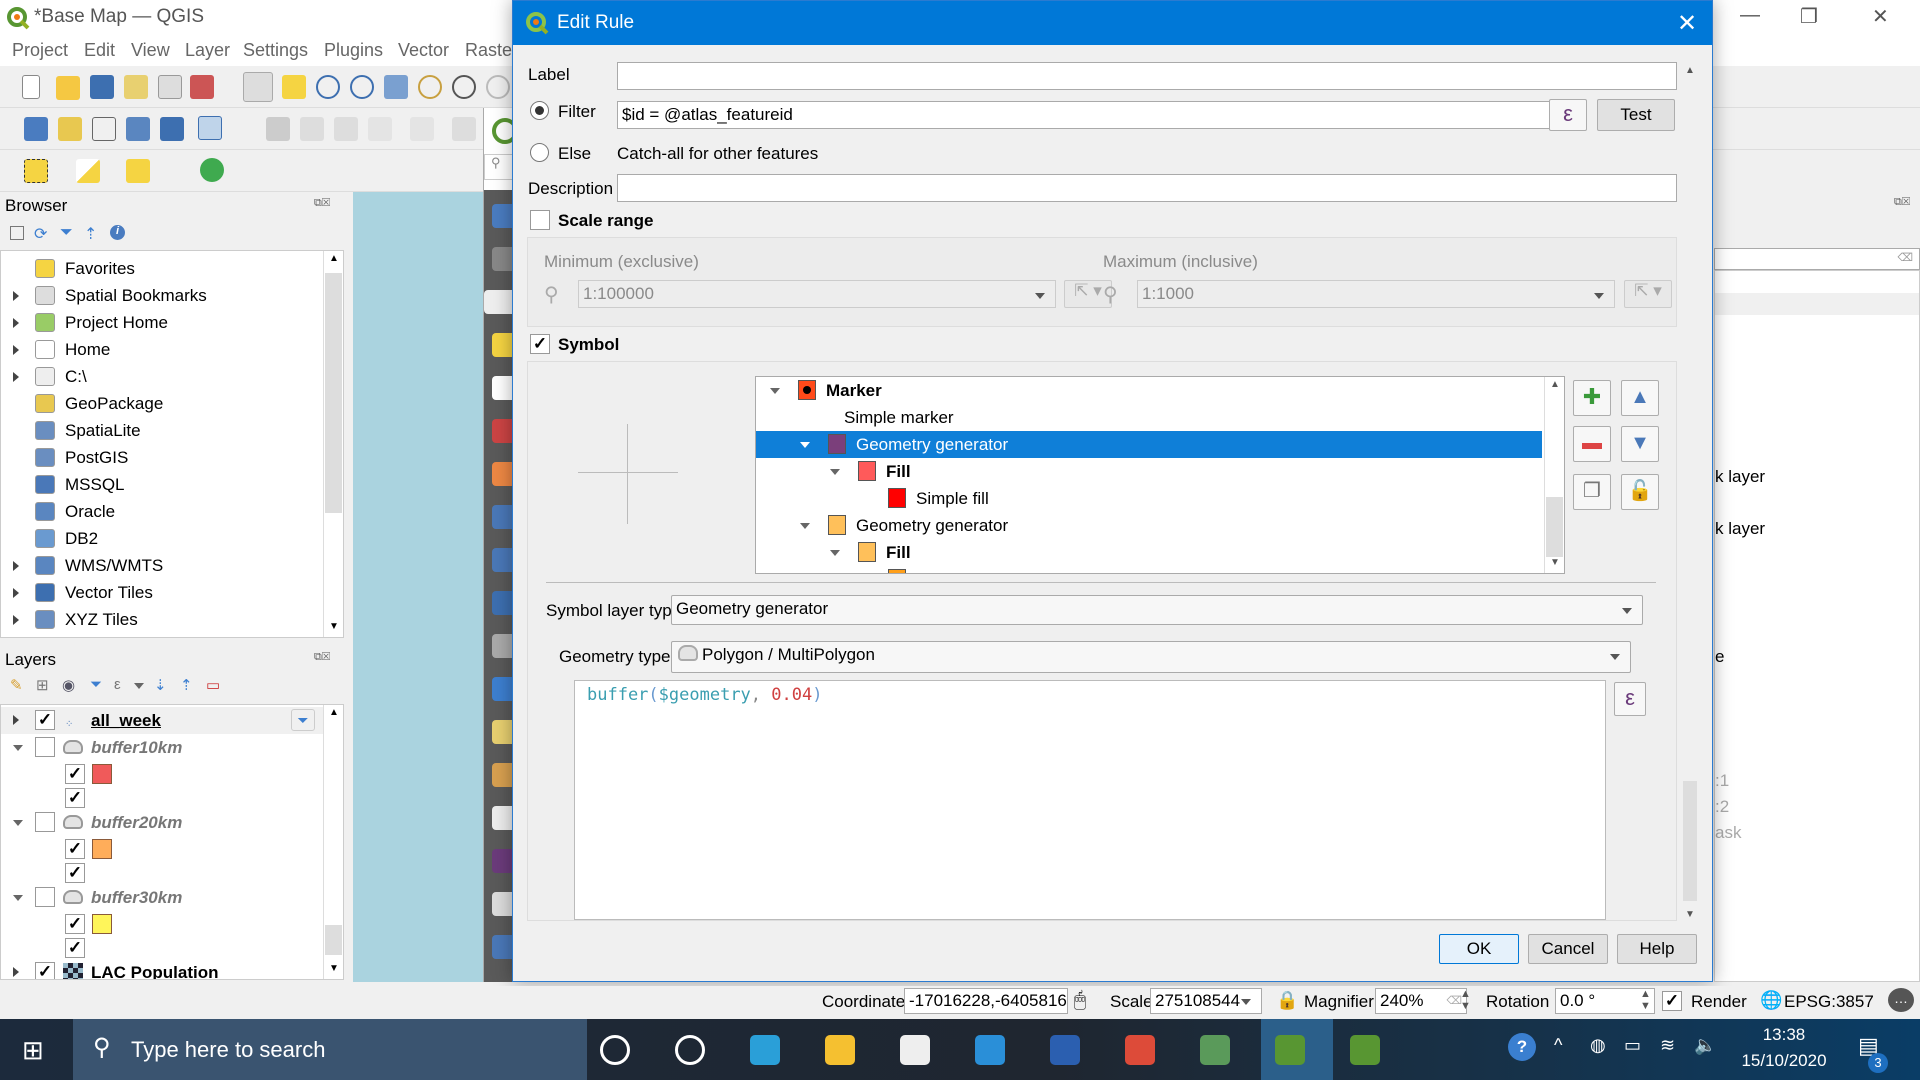 This screenshot has height=1080, width=1920. Describe the element at coordinates (1705, 1045) in the screenshot. I see `volume-icon: 🔈` at that location.